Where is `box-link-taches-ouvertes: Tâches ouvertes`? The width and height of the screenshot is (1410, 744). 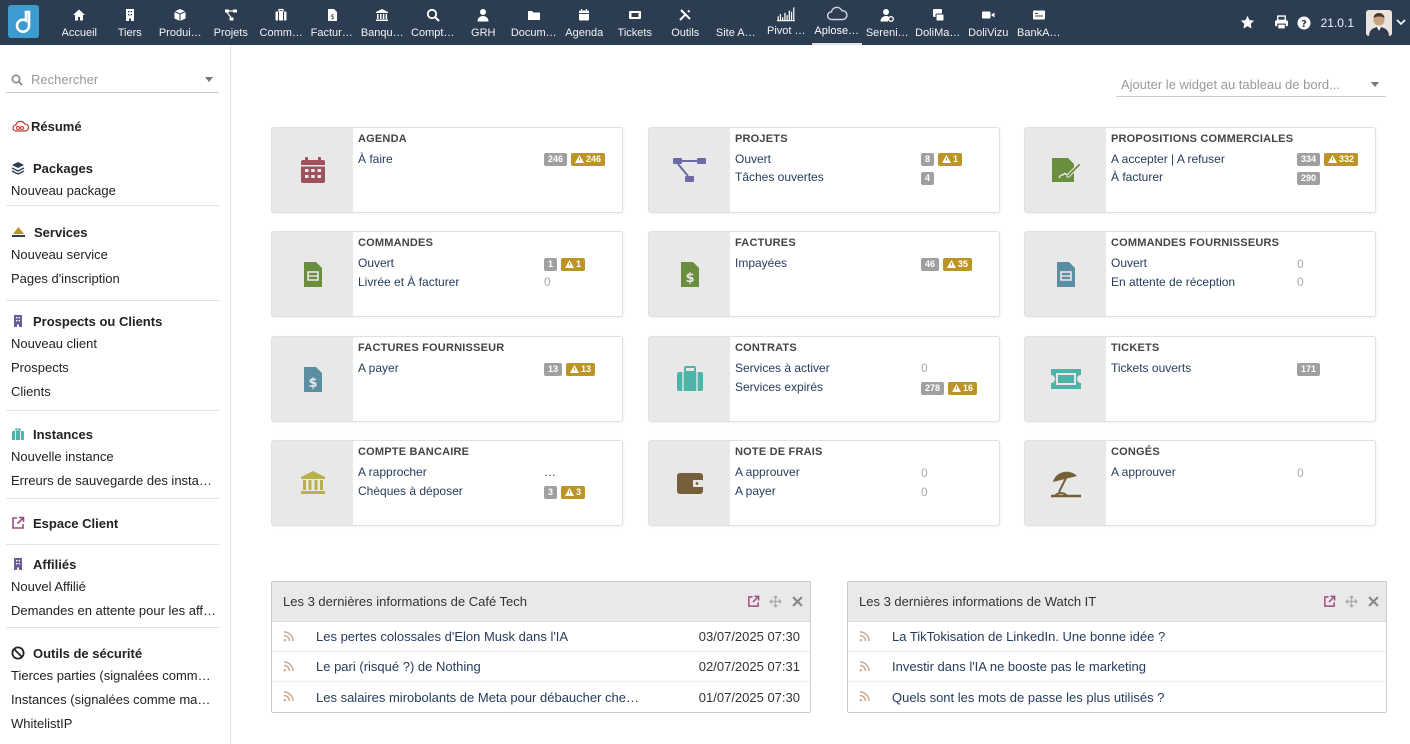 box-link-taches-ouvertes: Tâches ouvertes is located at coordinates (779, 177).